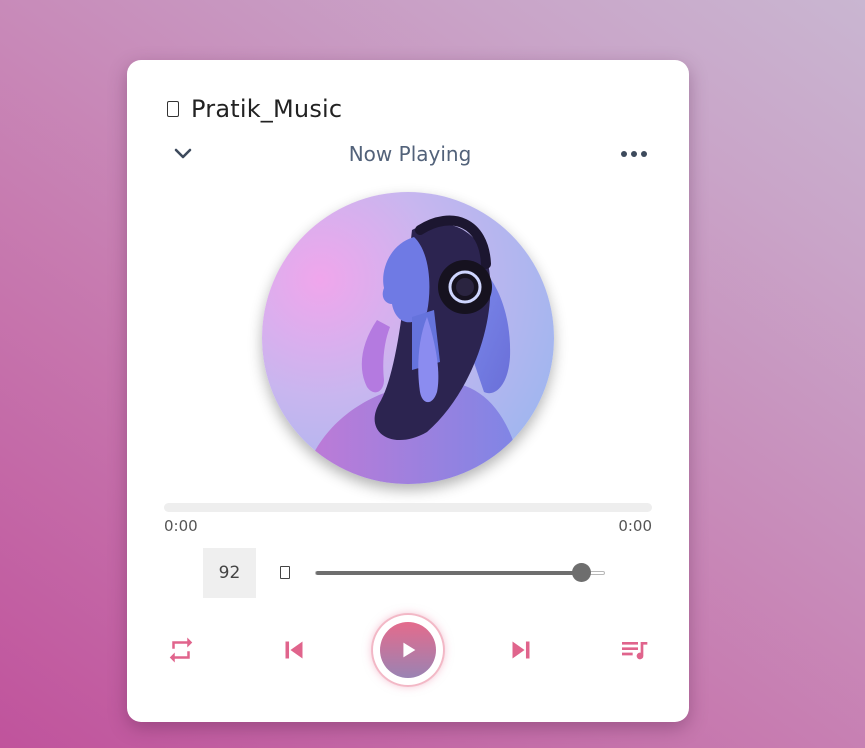 Image resolution: width=865 pixels, height=748 pixels. I want to click on play-button-inner, so click(408, 650).